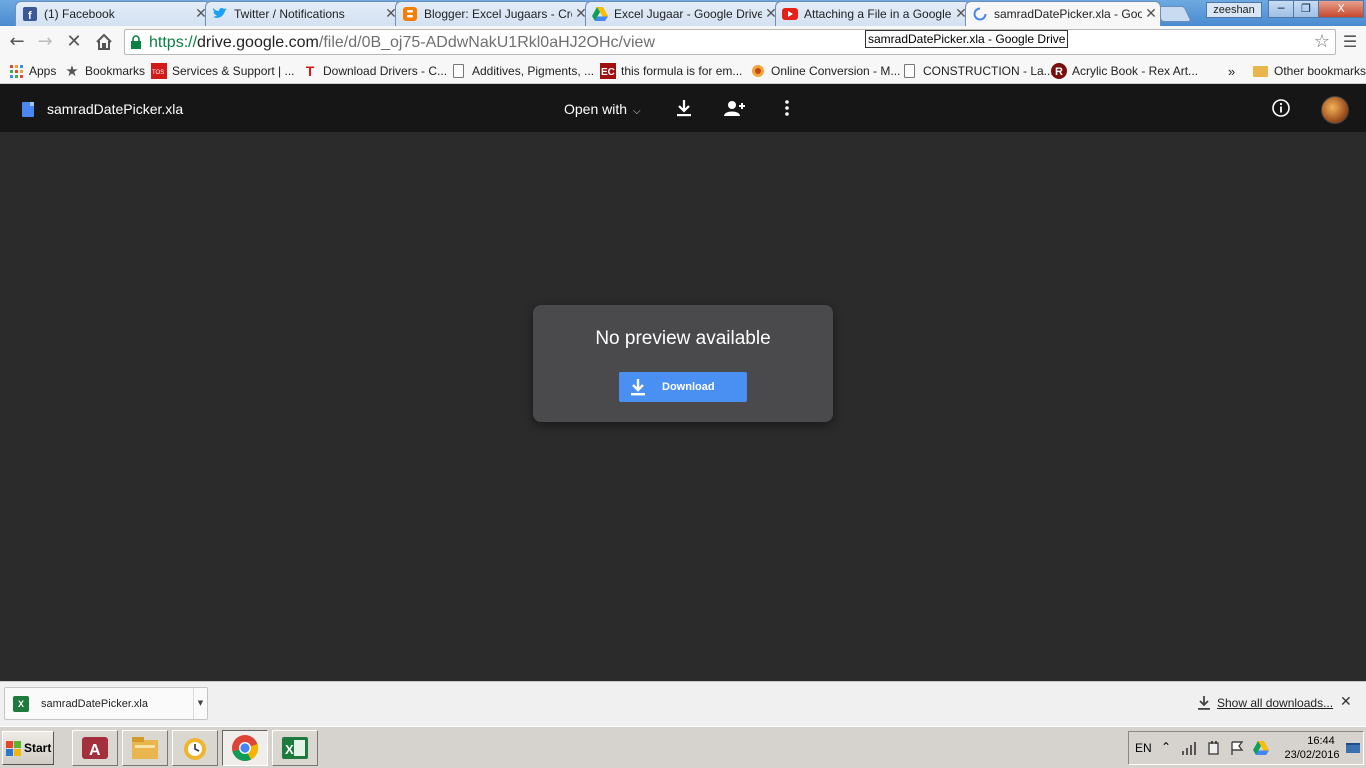 This screenshot has height=768, width=1366. What do you see at coordinates (980, 14) in the screenshot?
I see `loading-spinner-icon` at bounding box center [980, 14].